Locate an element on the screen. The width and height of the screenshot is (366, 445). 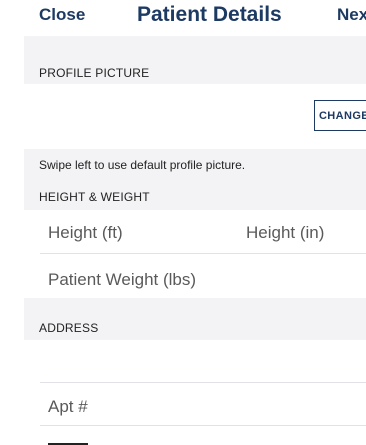
patient-weight-input: Patient Weight (lbs) is located at coordinates (122, 280).